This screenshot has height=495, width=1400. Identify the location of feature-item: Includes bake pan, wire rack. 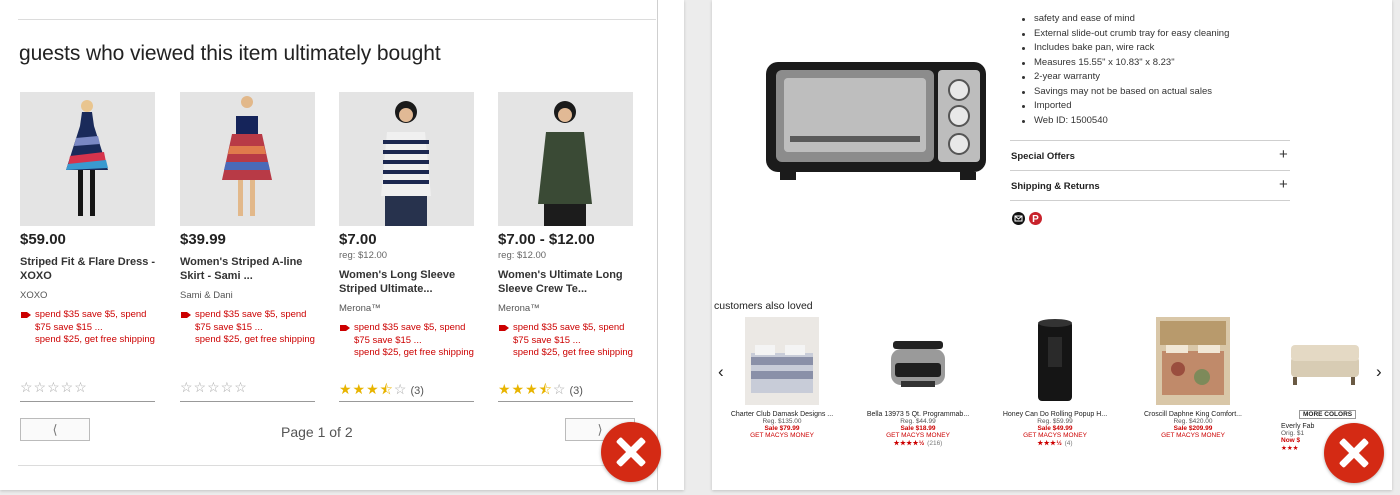
(1124, 48).